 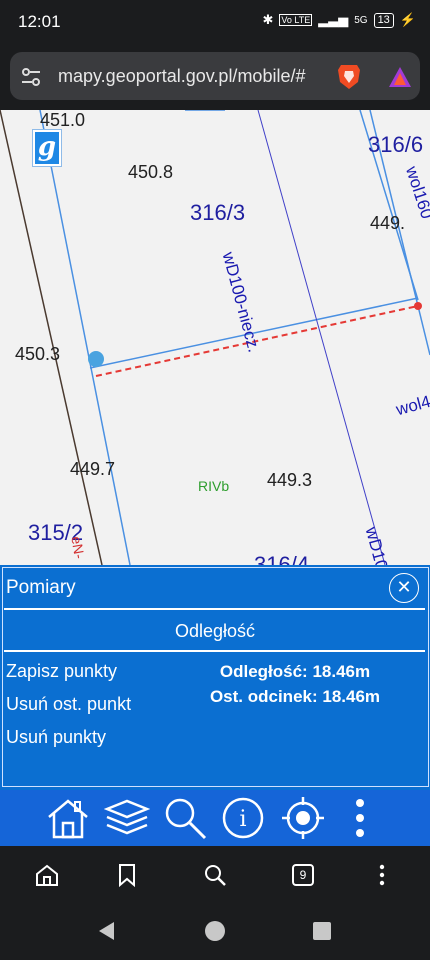 I want to click on info-icon: i, so click(x=243, y=818).